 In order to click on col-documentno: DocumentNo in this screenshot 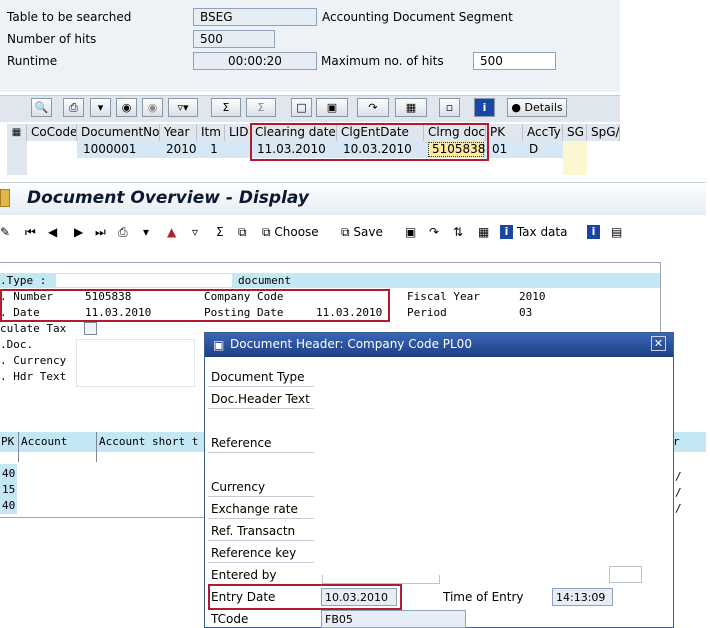, I will do `click(118, 132)`.